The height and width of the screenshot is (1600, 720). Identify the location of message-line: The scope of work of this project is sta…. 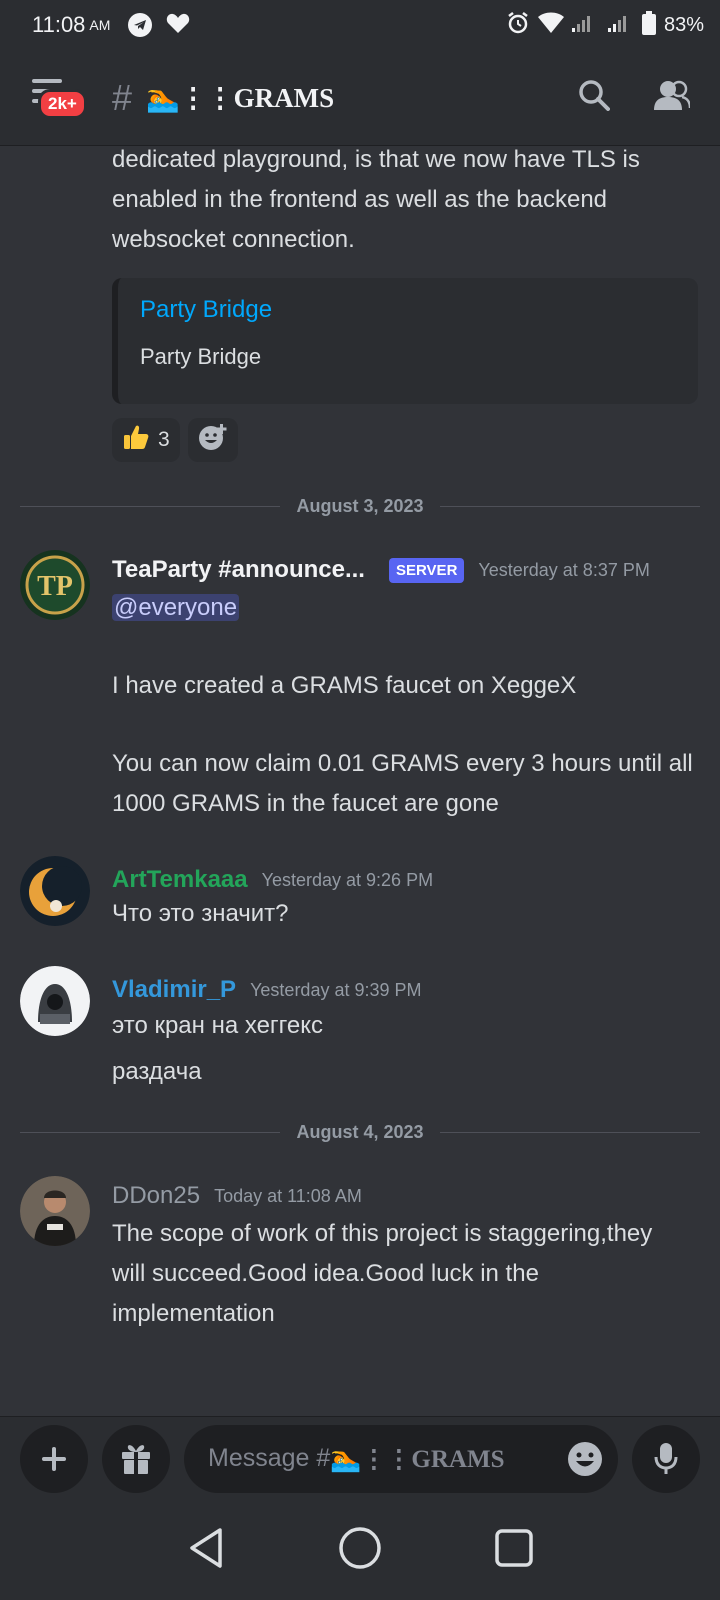
(382, 1273).